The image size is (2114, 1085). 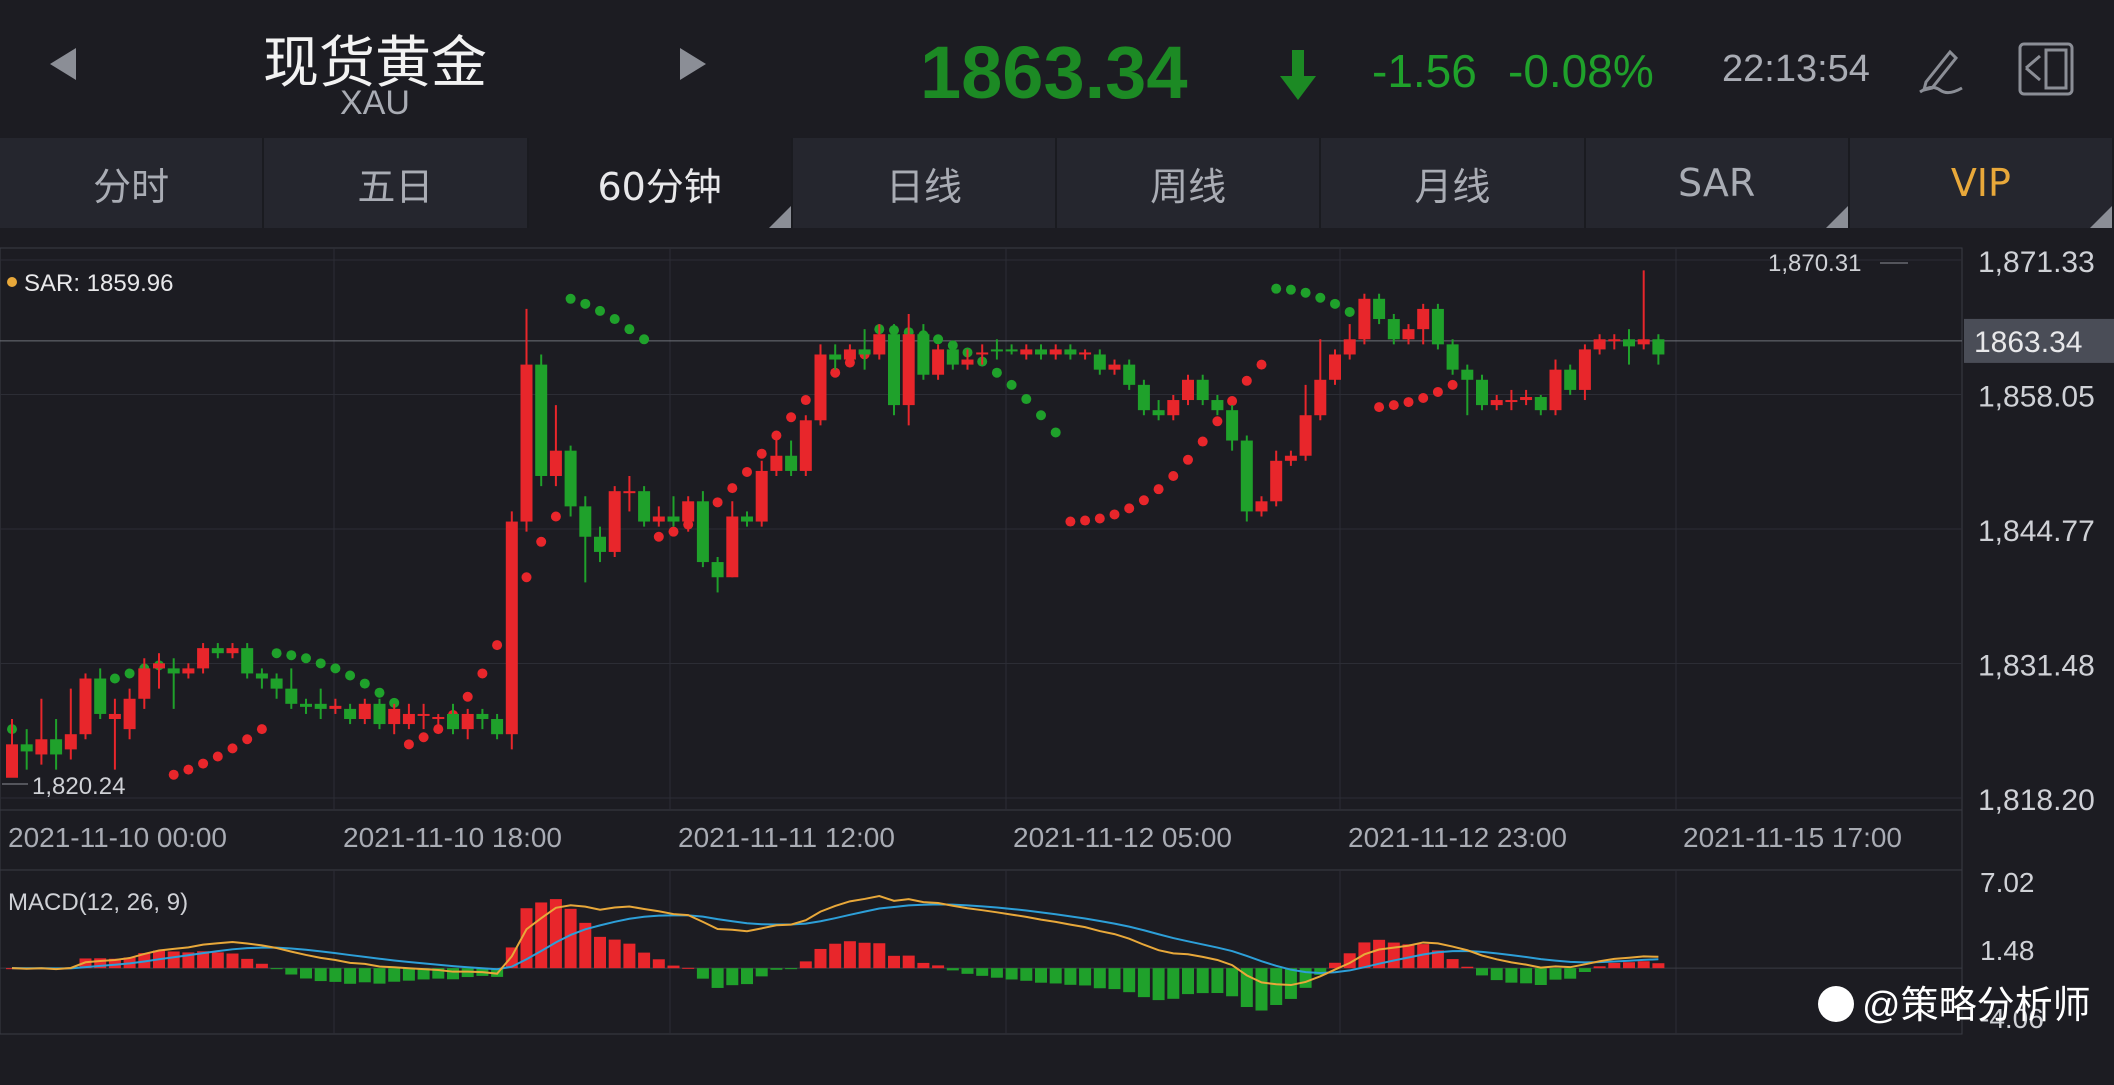 What do you see at coordinates (2007, 882) in the screenshot?
I see `macd-y-tick-label: 7.02` at bounding box center [2007, 882].